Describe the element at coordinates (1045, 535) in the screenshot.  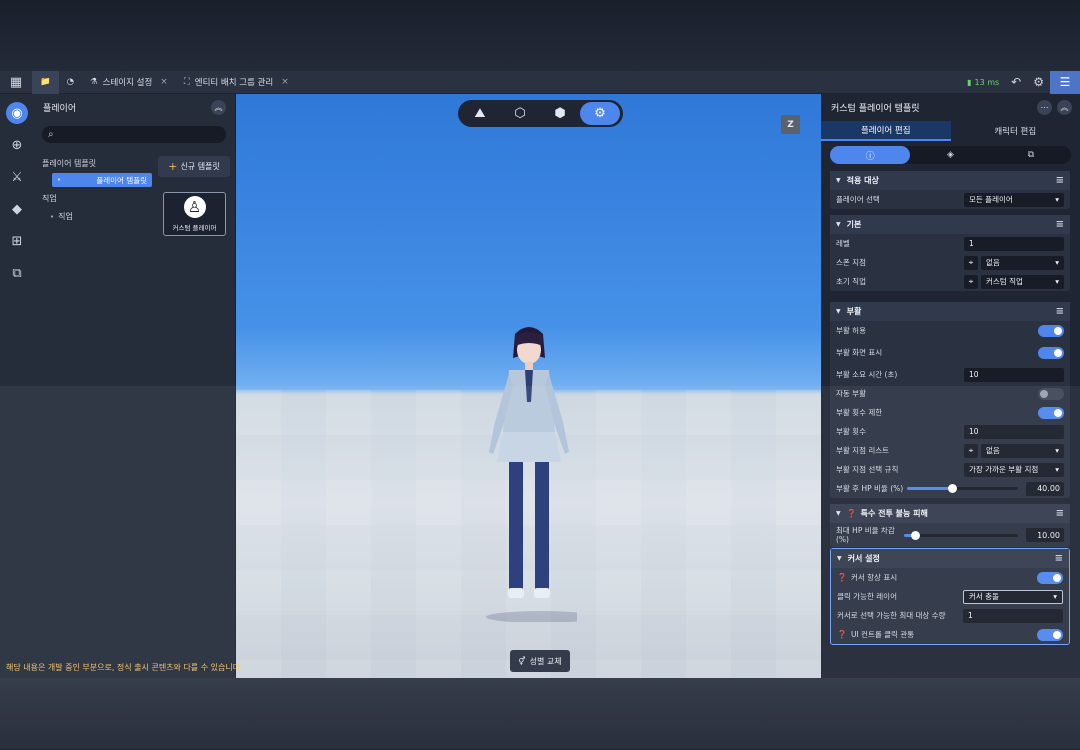
I see `max-hp-value: 10.00` at that location.